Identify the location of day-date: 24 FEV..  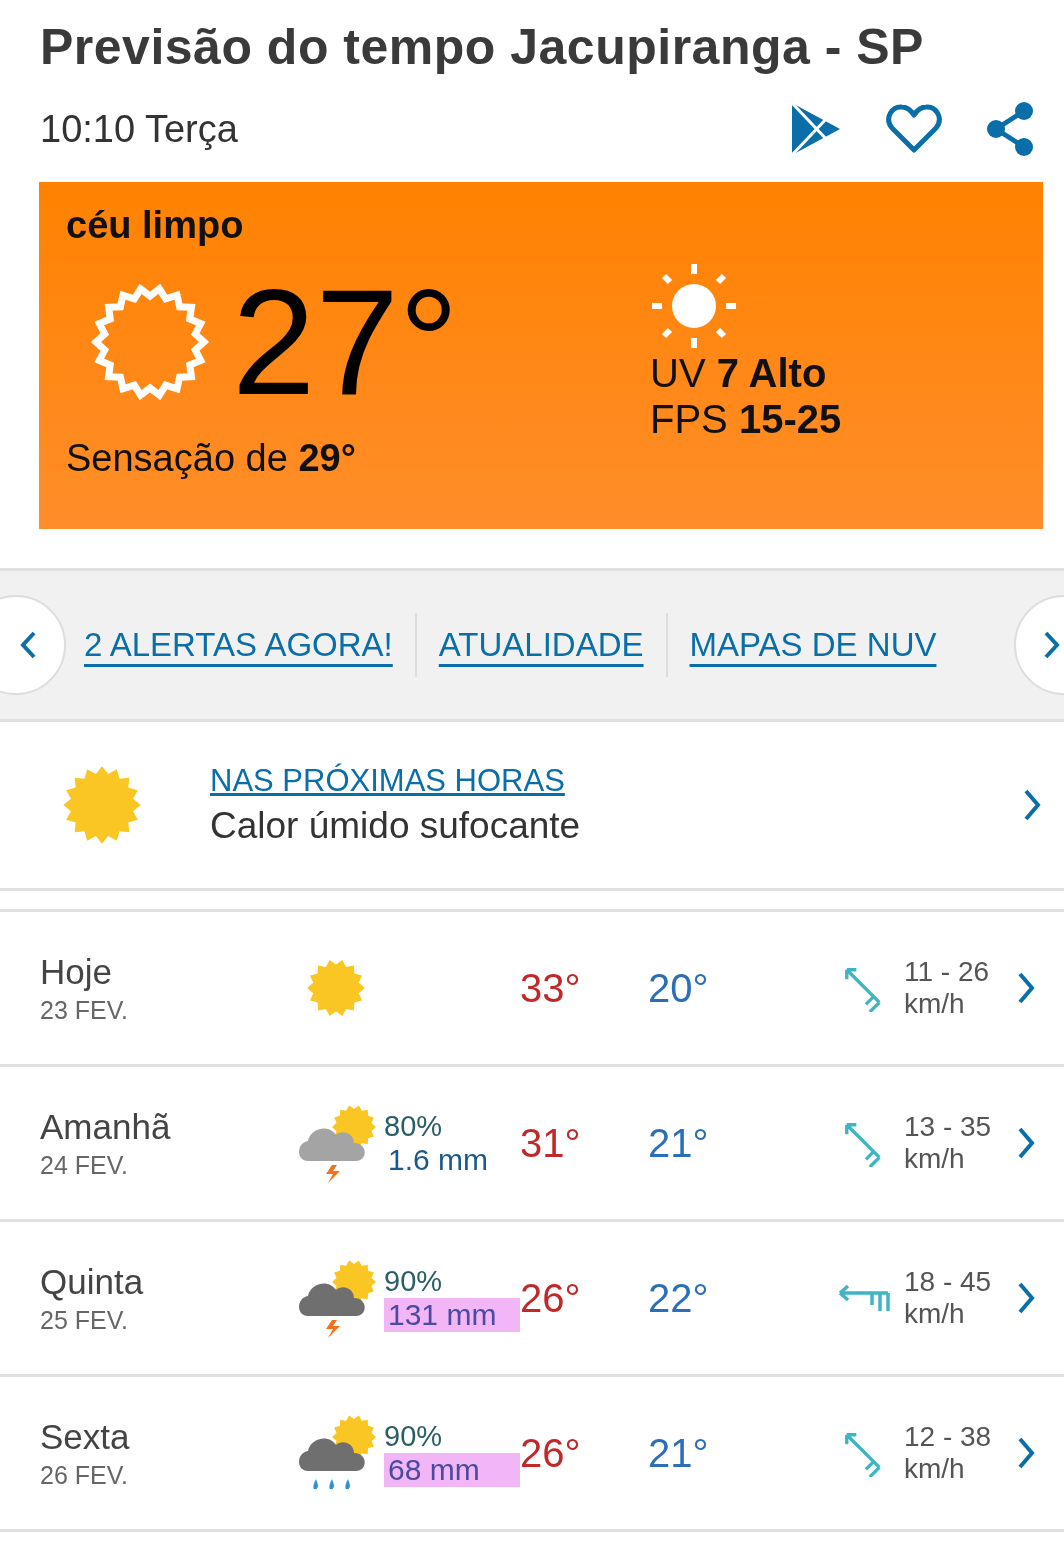
(85, 1165).